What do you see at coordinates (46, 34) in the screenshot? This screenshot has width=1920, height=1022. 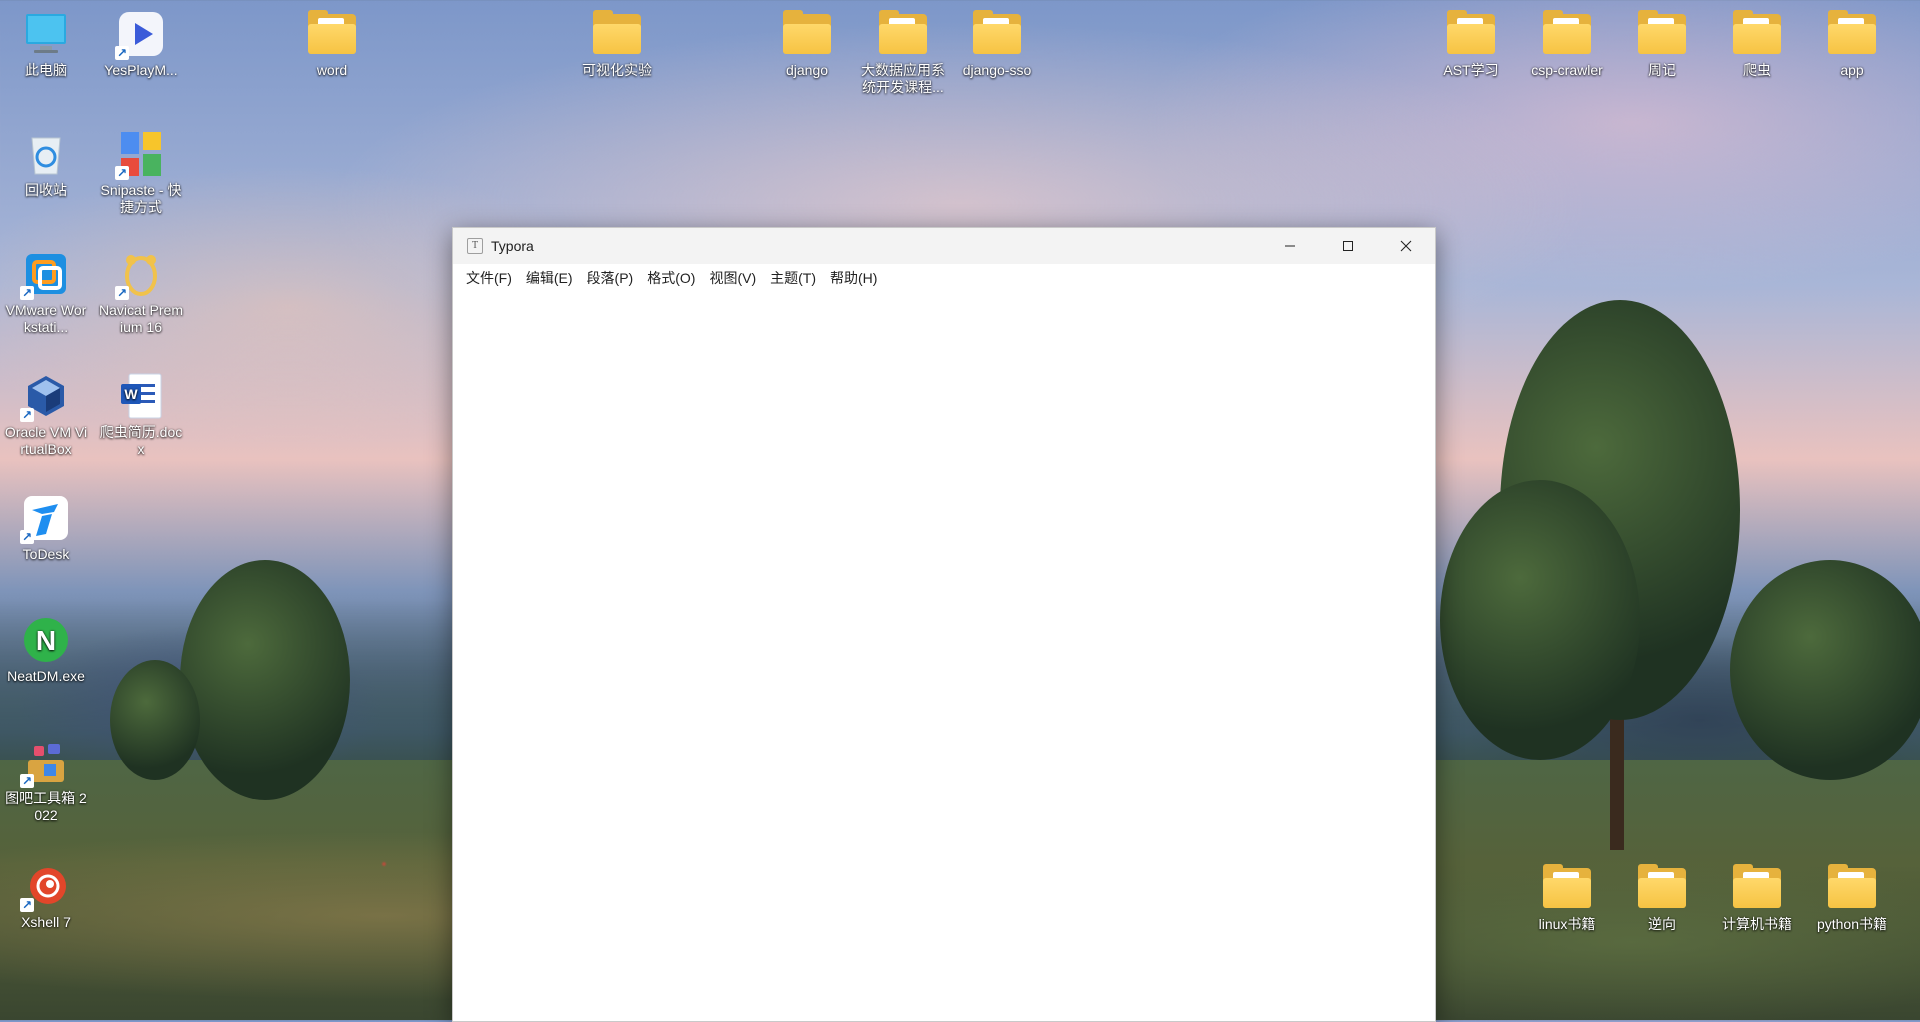 I see `computer-icon` at bounding box center [46, 34].